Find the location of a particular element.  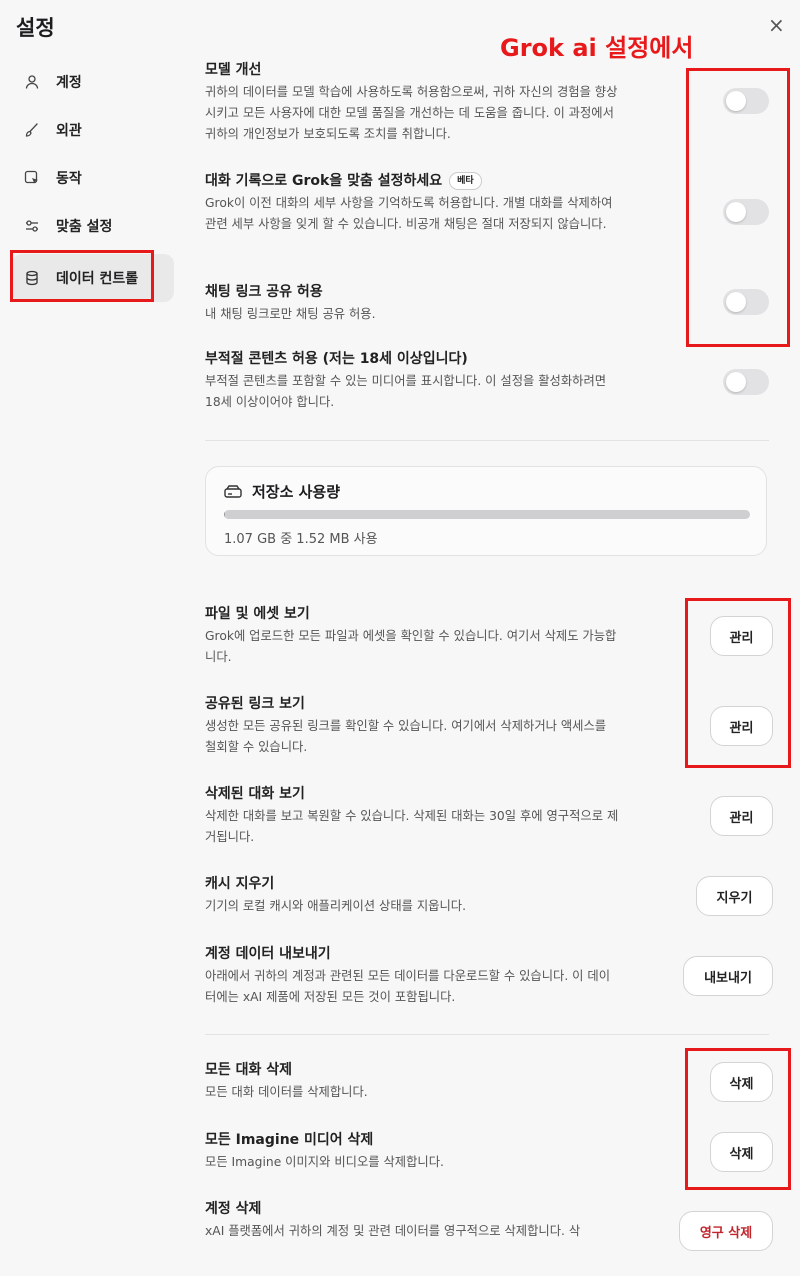

action-title: 파일 및 에셋 보기 is located at coordinates (257, 614).